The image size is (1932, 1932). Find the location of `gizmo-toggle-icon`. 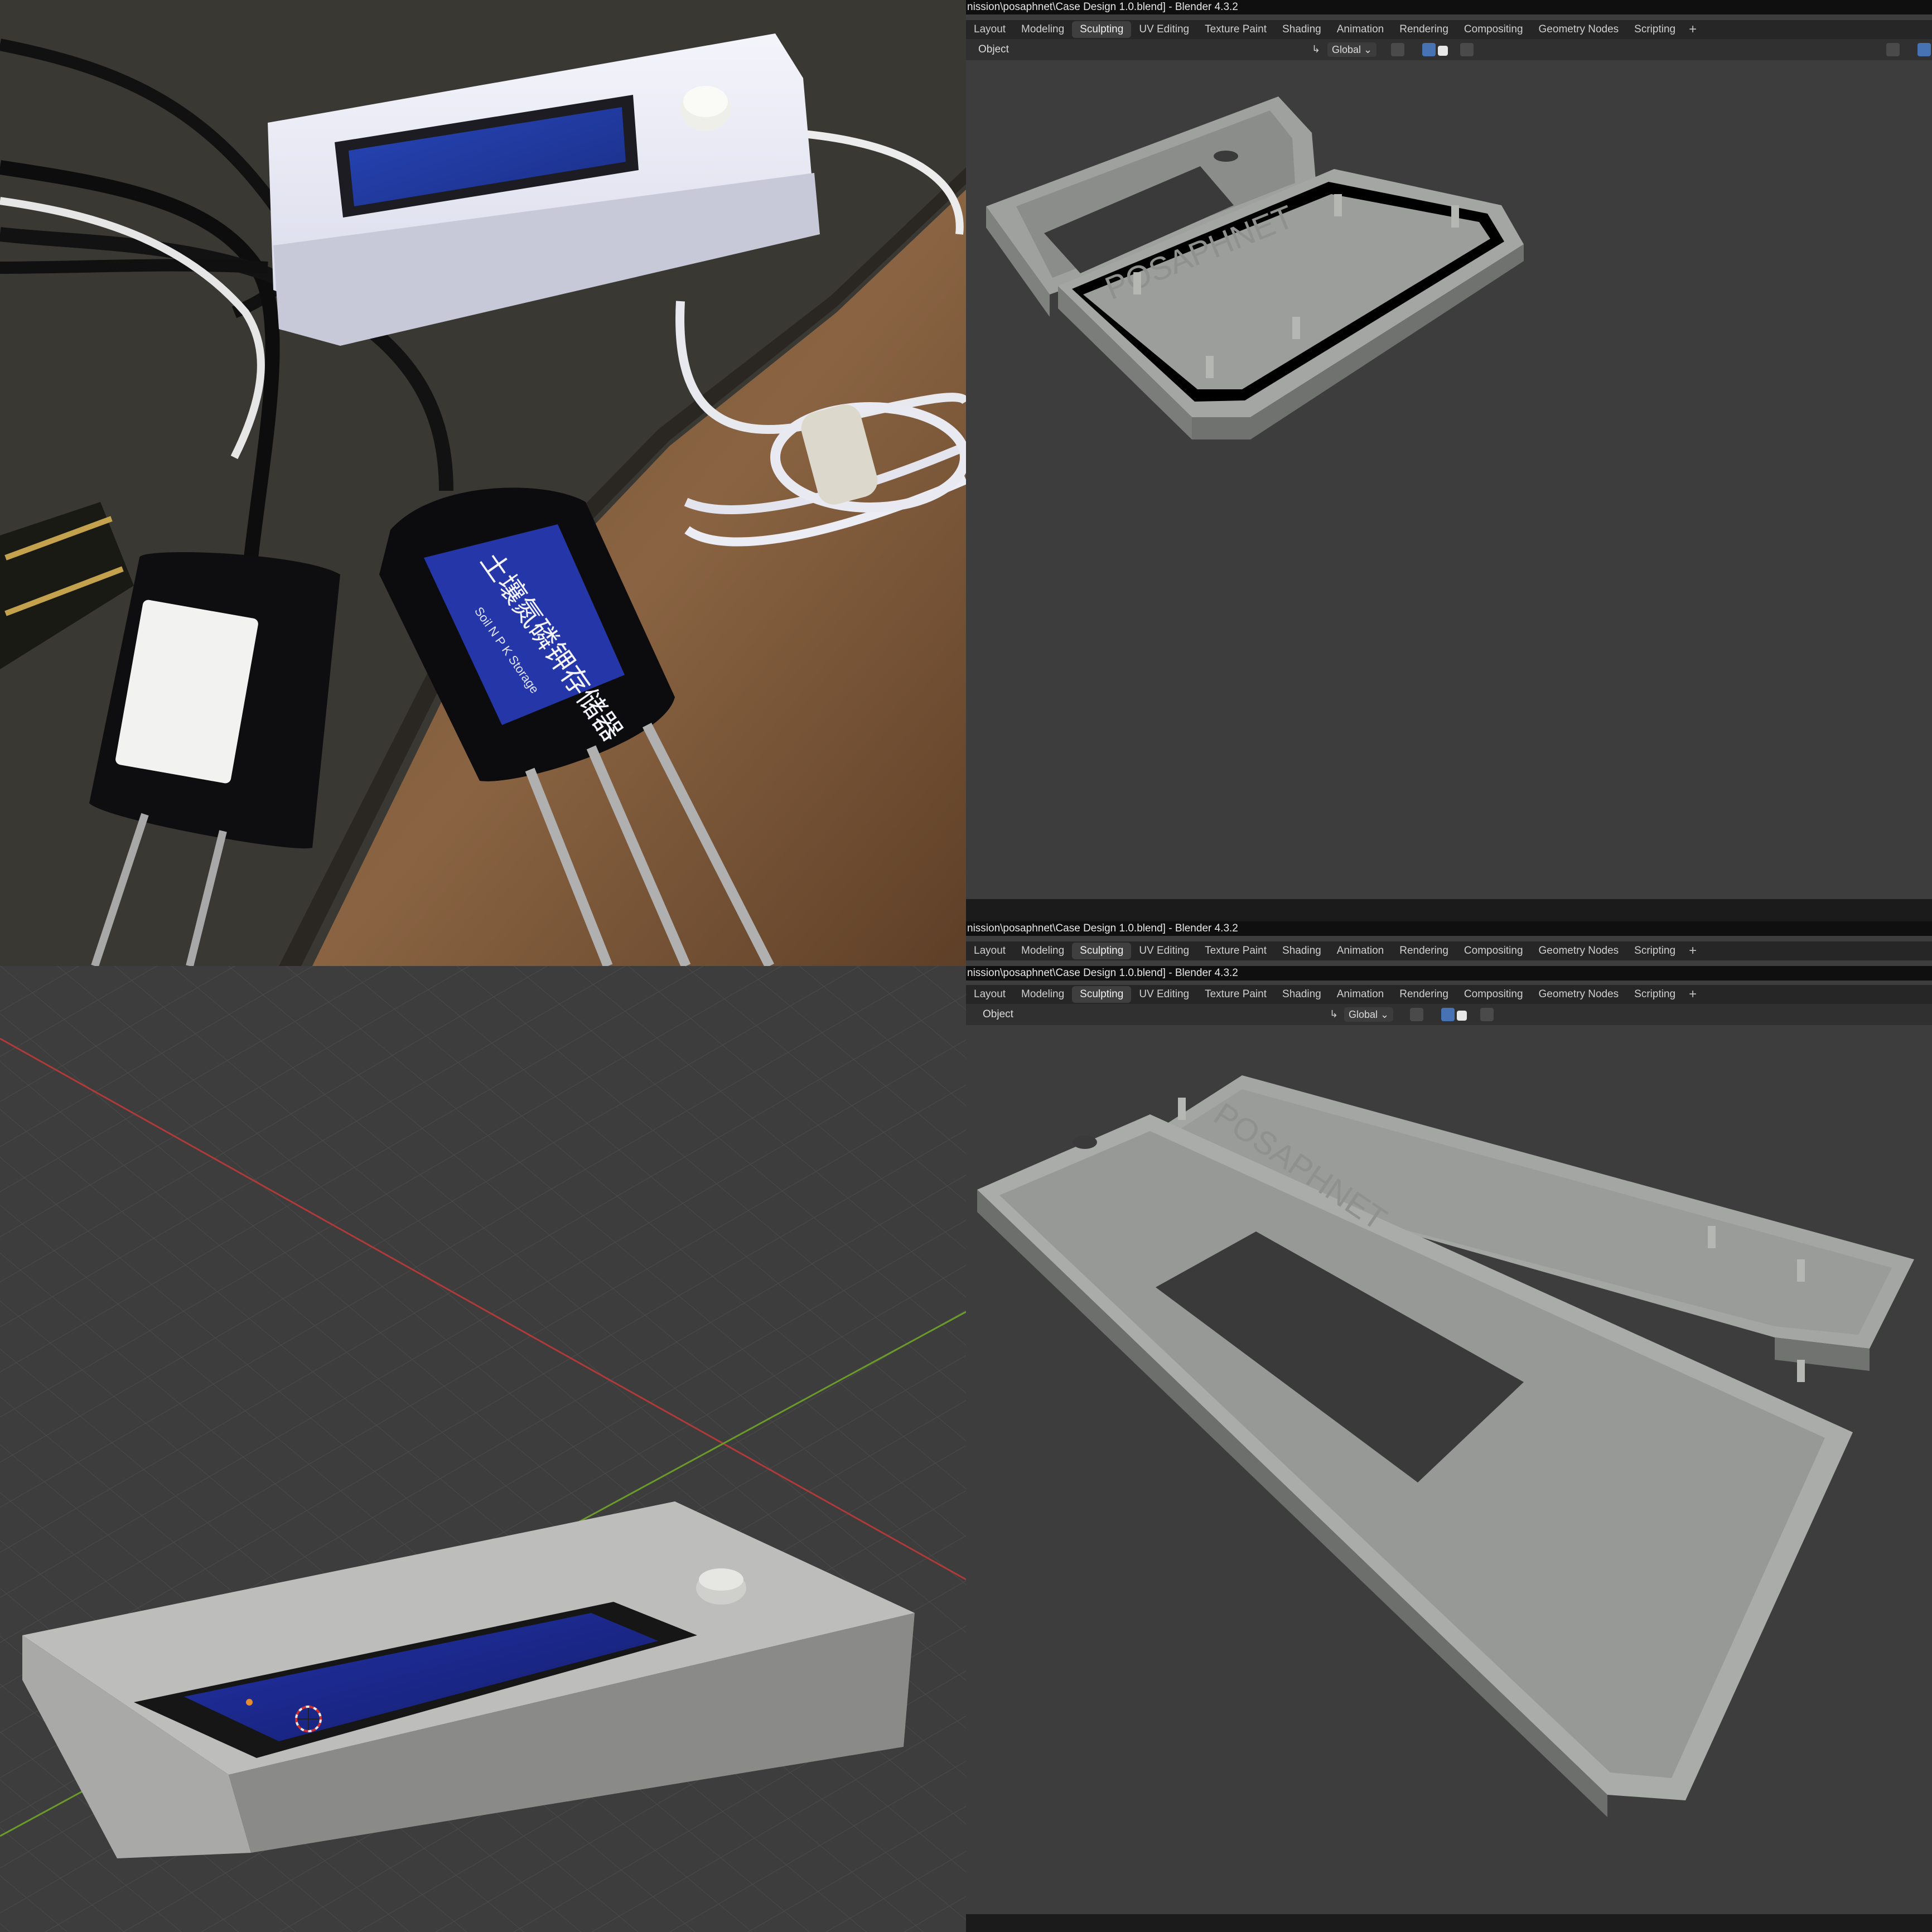

gizmo-toggle-icon is located at coordinates (1924, 49).